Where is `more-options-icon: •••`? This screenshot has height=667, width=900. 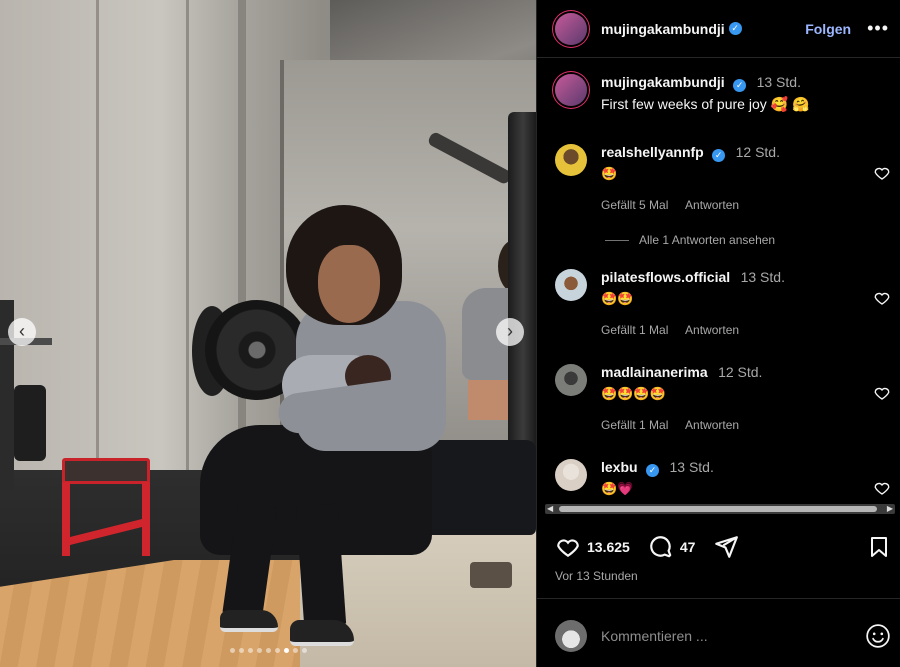
more-options-icon: ••• is located at coordinates (878, 28).